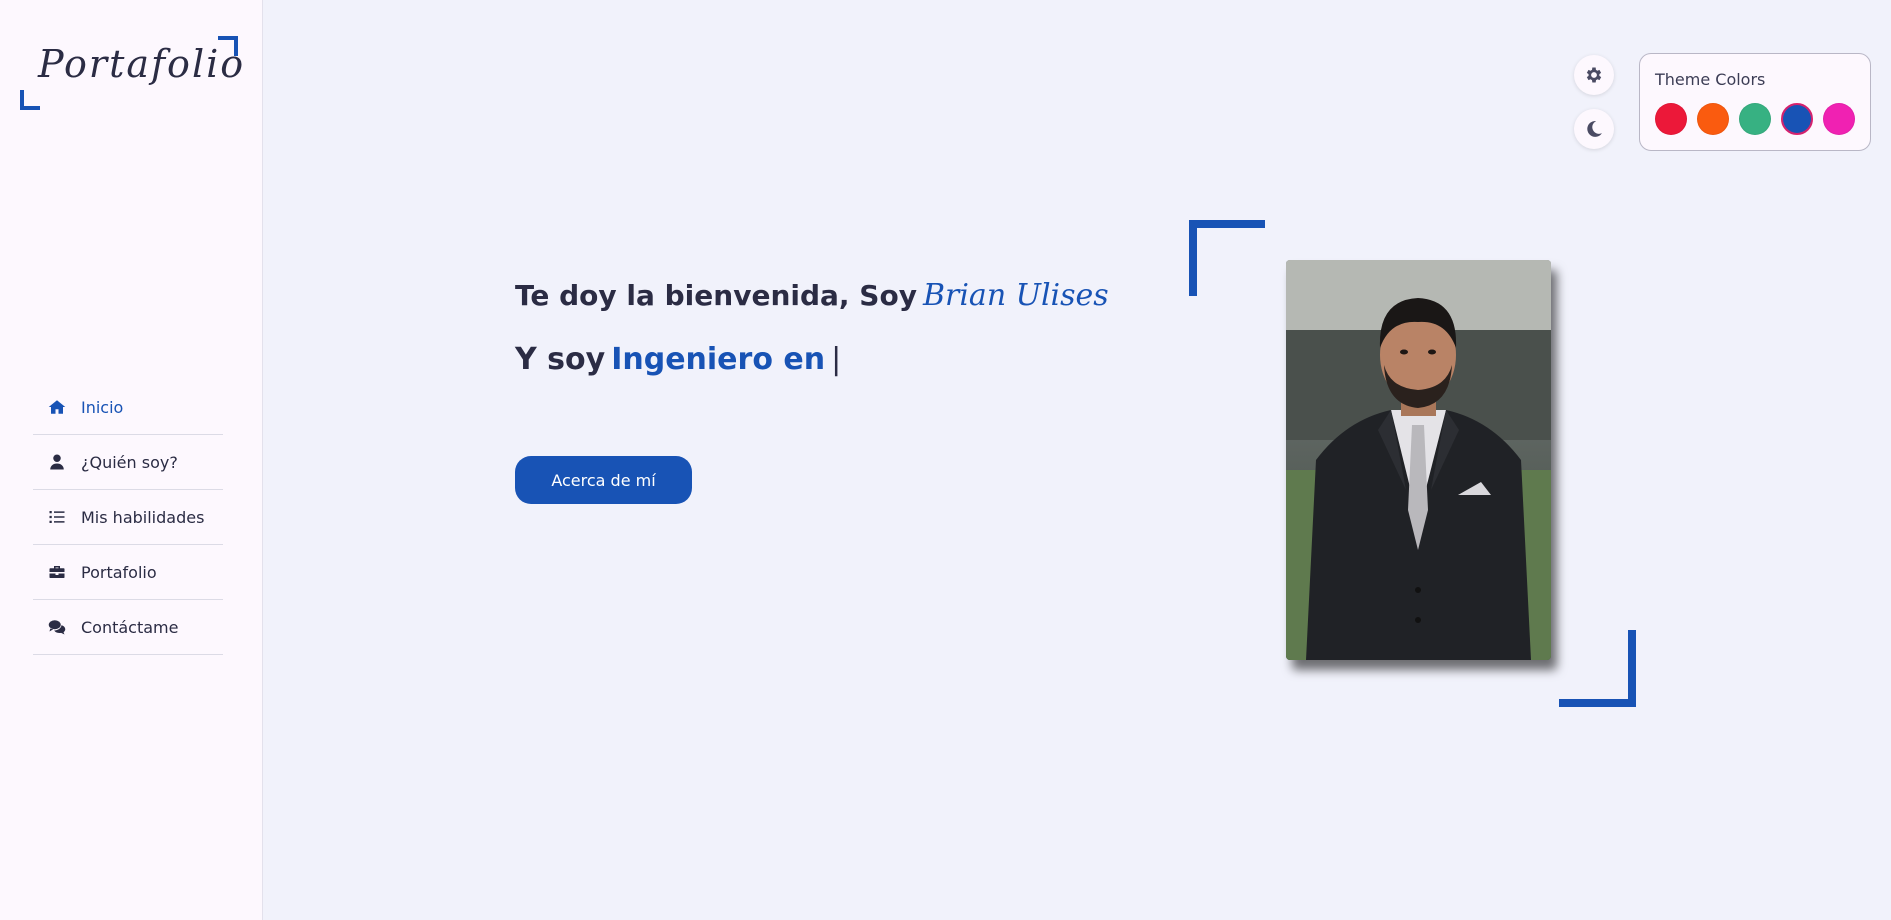 The image size is (1891, 920). What do you see at coordinates (30, 100) in the screenshot?
I see `logo-corner-bottom-left` at bounding box center [30, 100].